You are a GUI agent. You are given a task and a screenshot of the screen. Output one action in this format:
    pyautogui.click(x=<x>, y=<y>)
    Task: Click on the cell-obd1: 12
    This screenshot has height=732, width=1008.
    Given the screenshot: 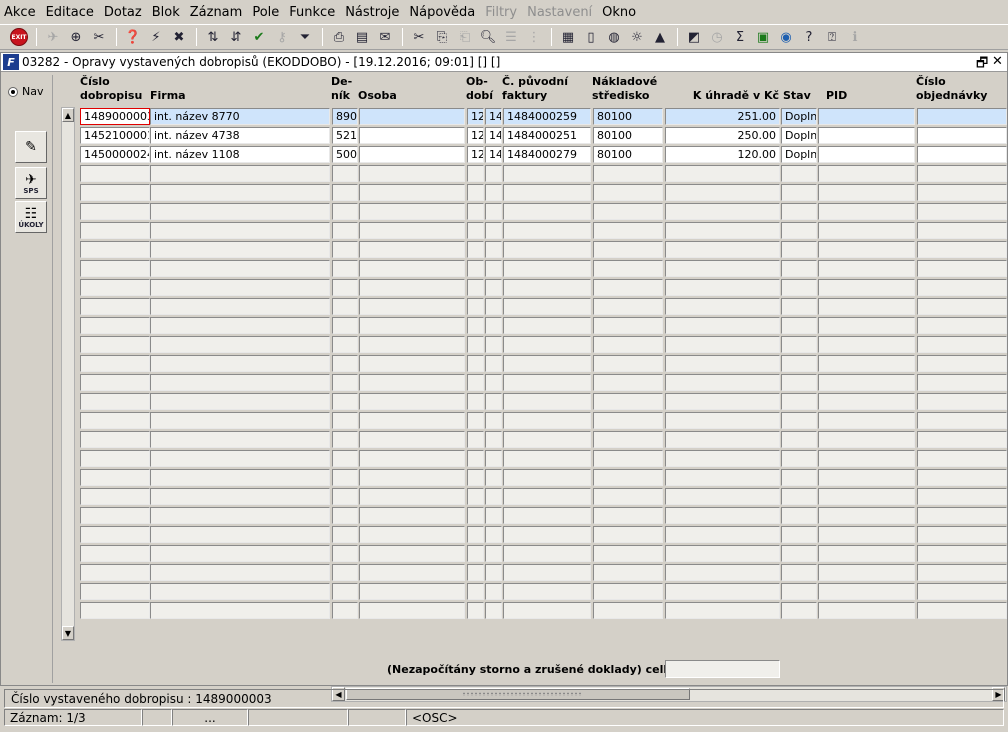 What is the action you would take?
    pyautogui.click(x=475, y=135)
    